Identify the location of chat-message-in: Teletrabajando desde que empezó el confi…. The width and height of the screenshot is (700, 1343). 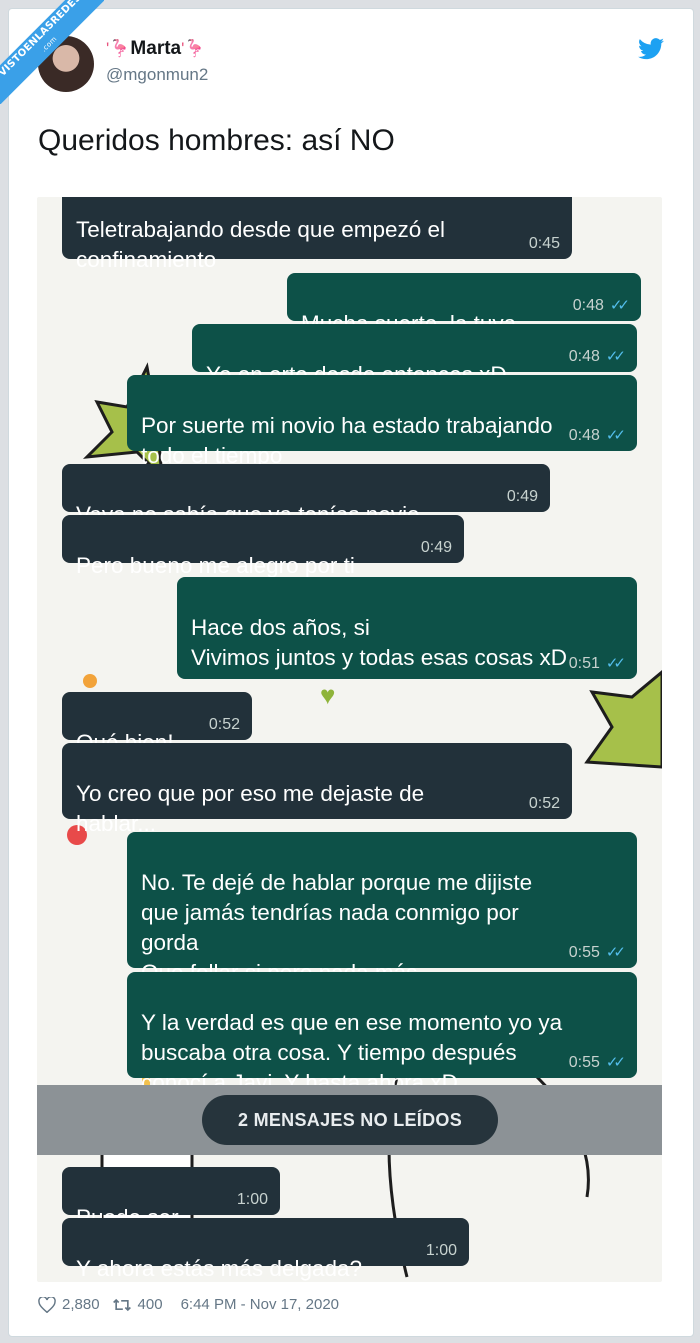
(317, 234).